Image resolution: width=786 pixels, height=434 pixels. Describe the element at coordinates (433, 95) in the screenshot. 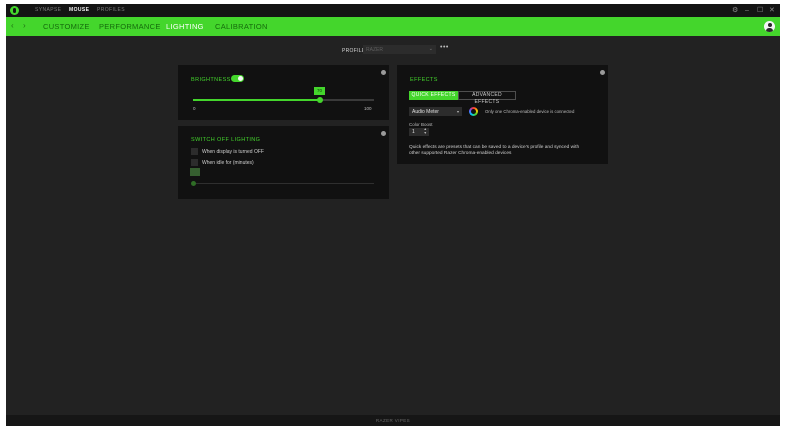

I see `tab-quick-effects: QUICK EFFECTS` at that location.